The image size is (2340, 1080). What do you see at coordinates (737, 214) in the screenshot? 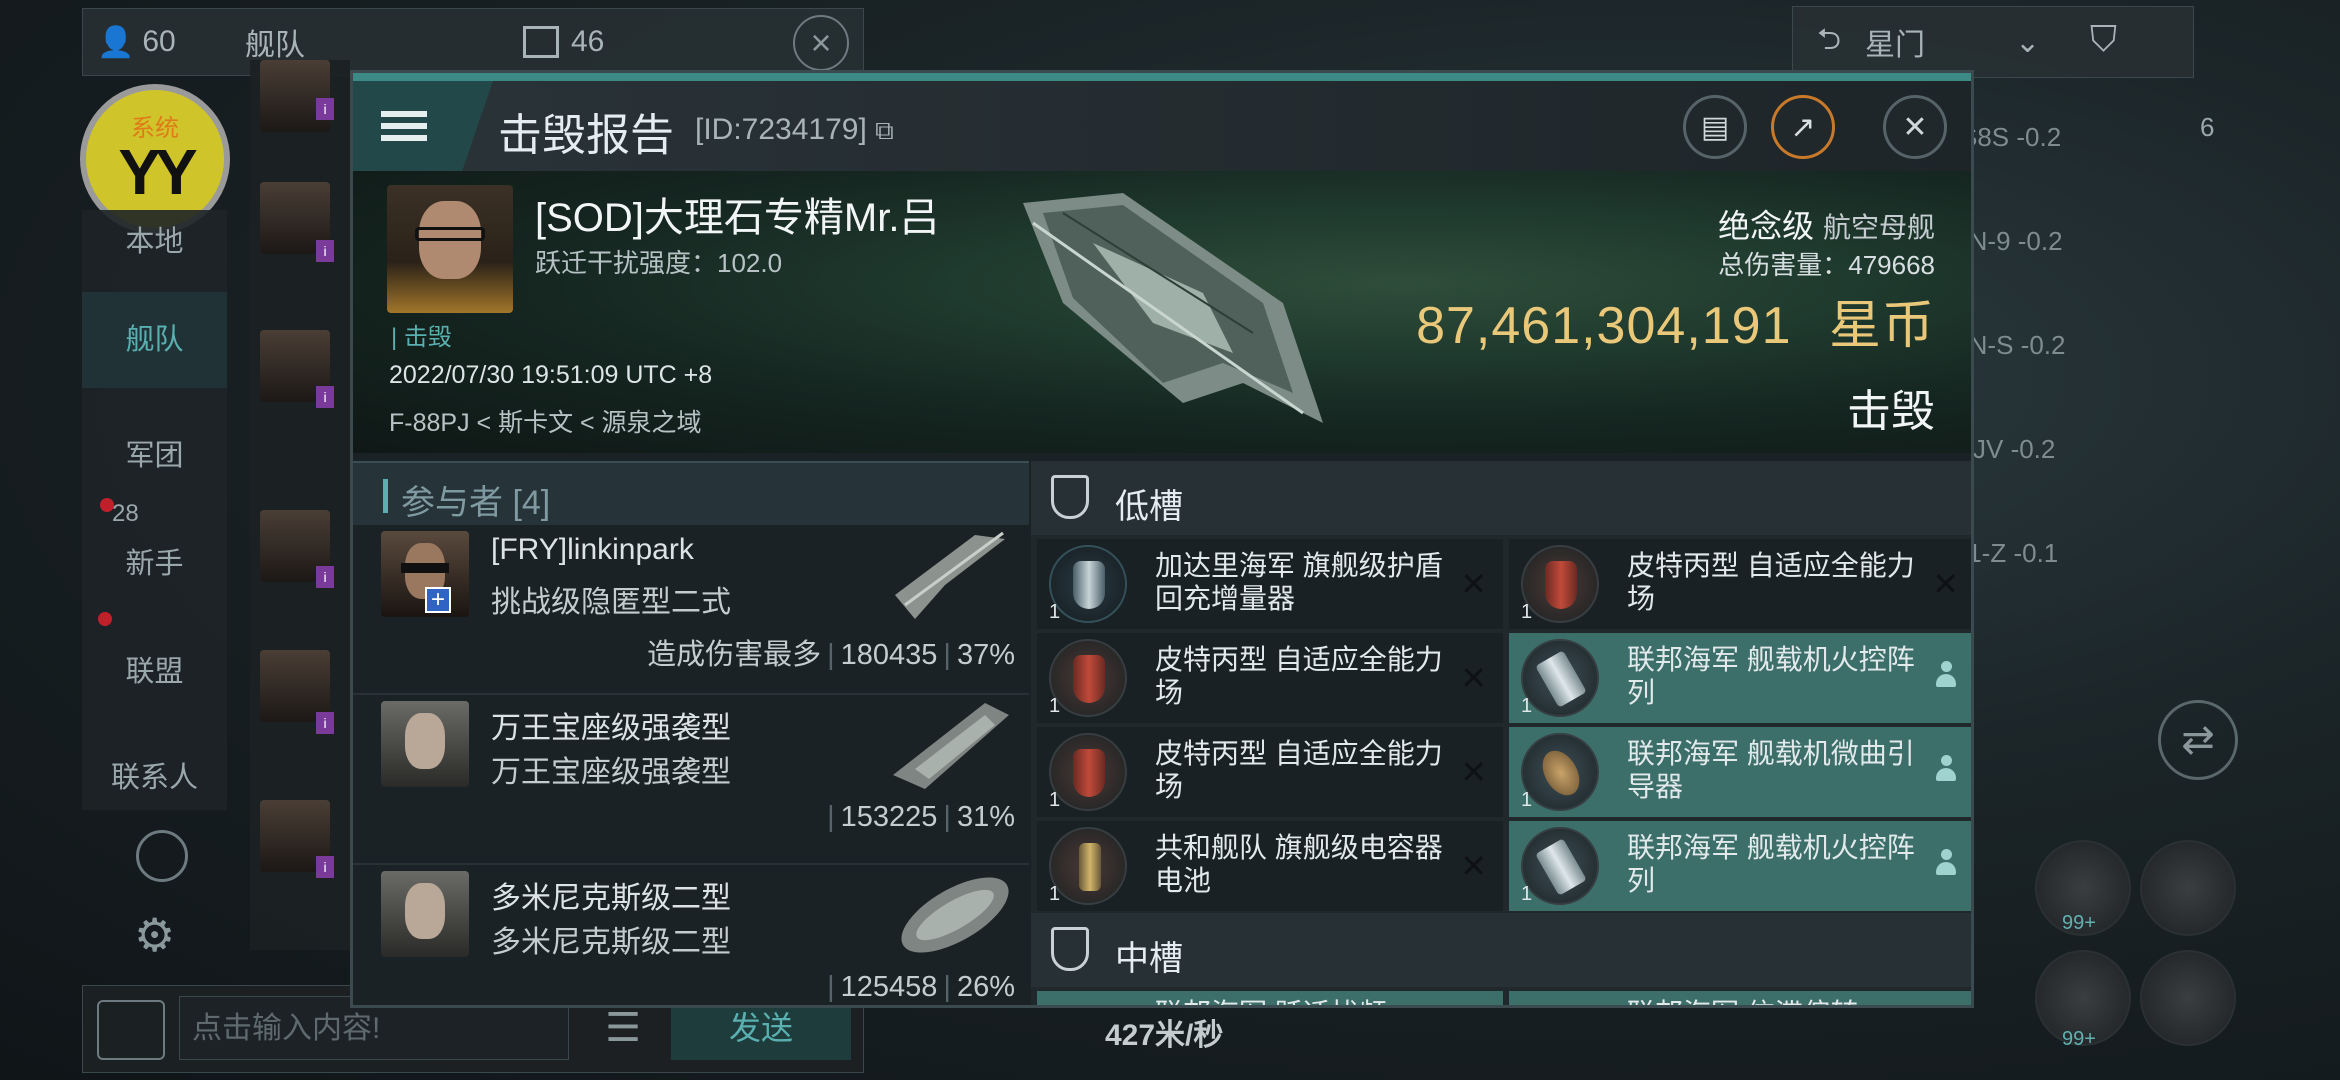
I see `victim-name: [SOD]大理石专精Mr.吕` at bounding box center [737, 214].